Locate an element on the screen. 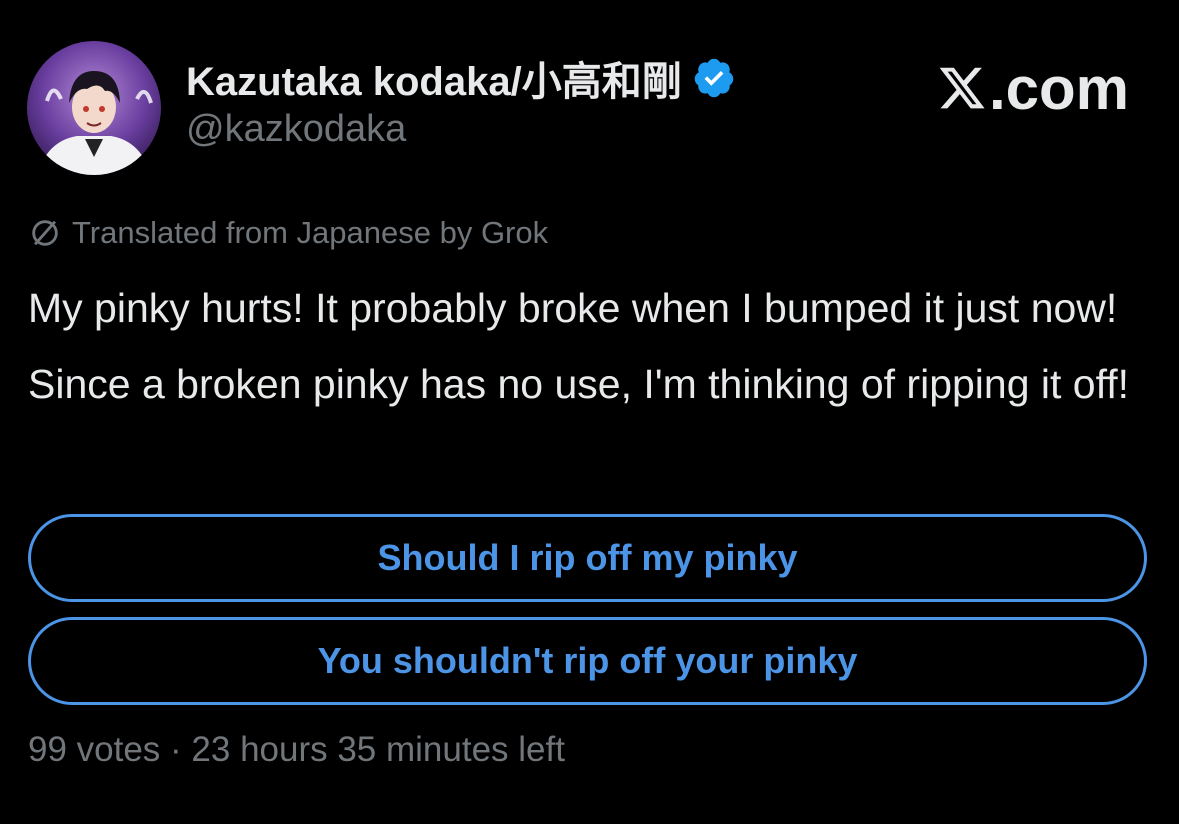 The image size is (1179, 824). verified-badge-icon is located at coordinates (713, 78).